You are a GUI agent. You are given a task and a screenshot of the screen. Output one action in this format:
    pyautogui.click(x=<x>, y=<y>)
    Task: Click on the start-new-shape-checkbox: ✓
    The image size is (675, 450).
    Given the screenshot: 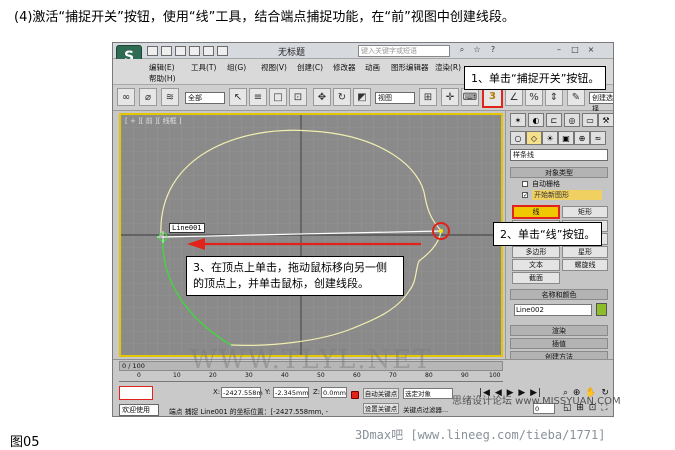 What is the action you would take?
    pyautogui.click(x=525, y=195)
    